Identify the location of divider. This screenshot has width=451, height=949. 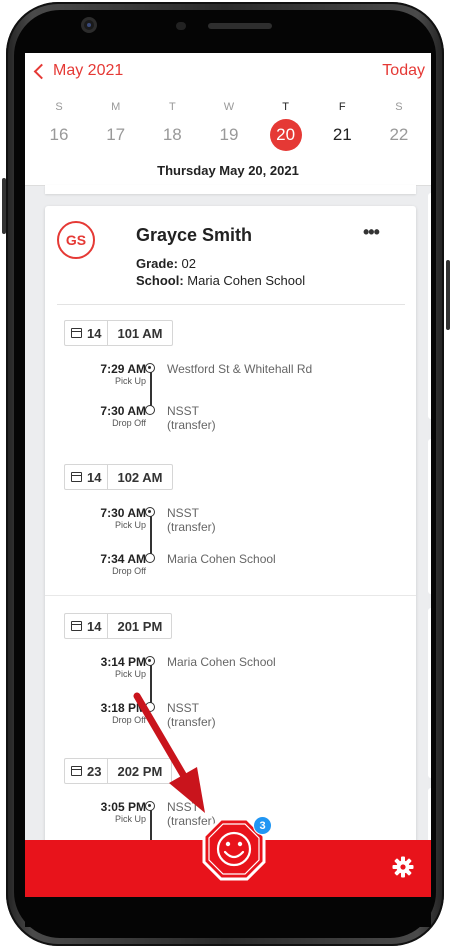
(231, 304).